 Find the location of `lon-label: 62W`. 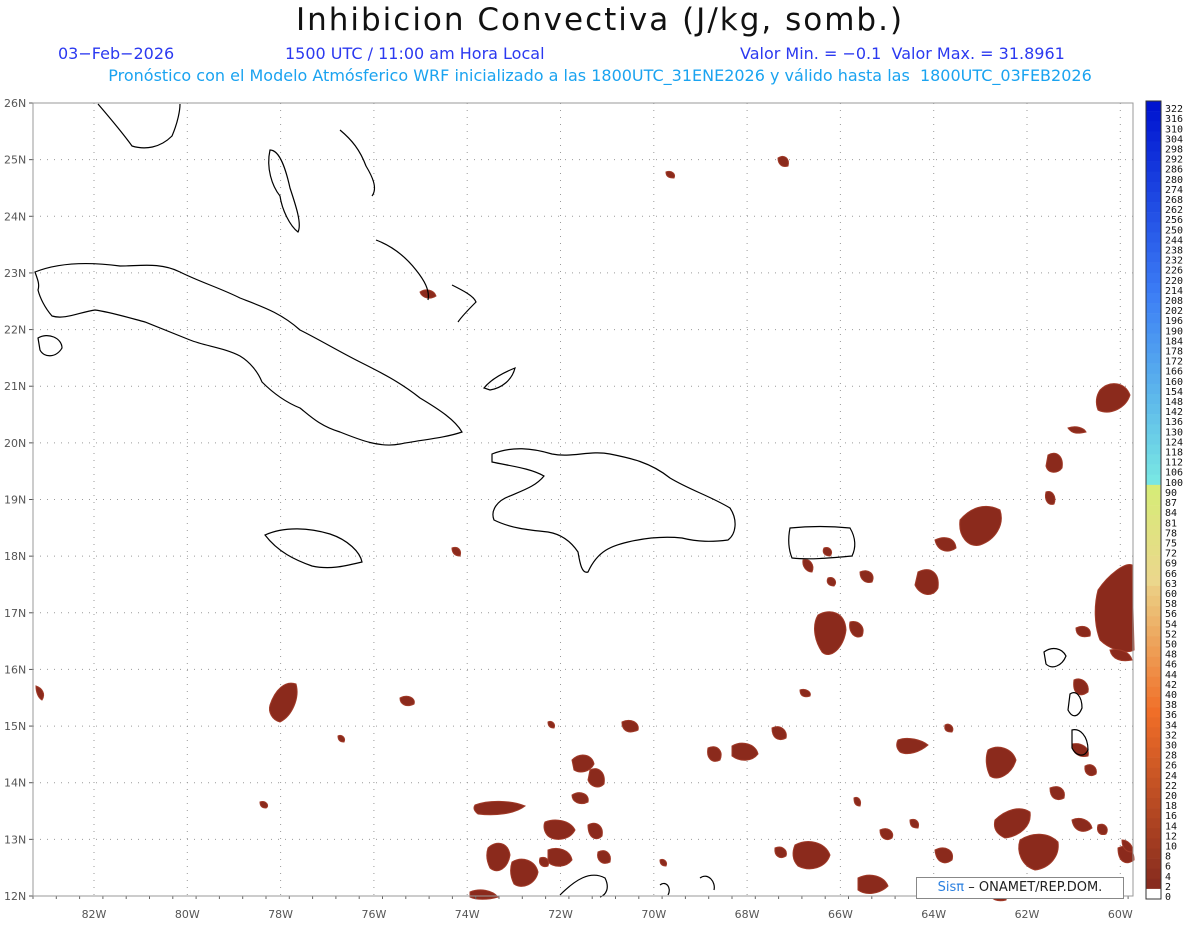

lon-label: 62W is located at coordinates (1027, 914).